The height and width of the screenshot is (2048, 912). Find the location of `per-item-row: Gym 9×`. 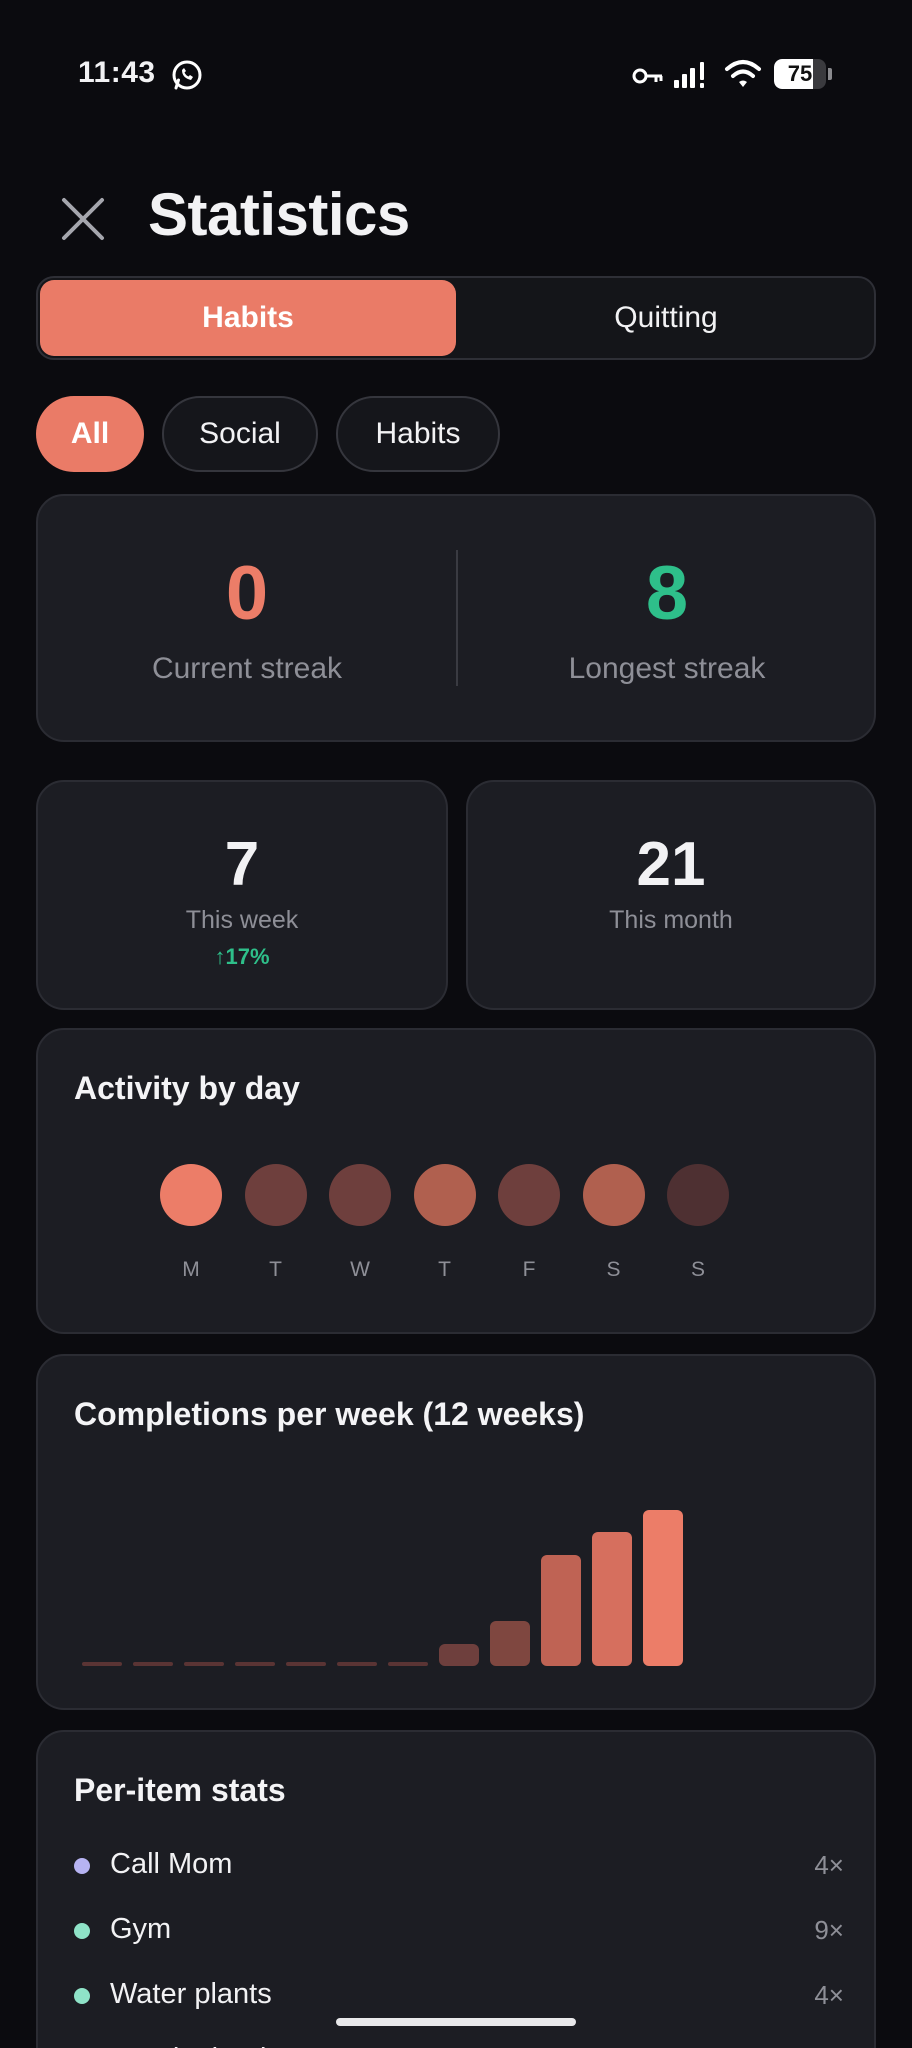

per-item-row: Gym 9× is located at coordinates (459, 1932).